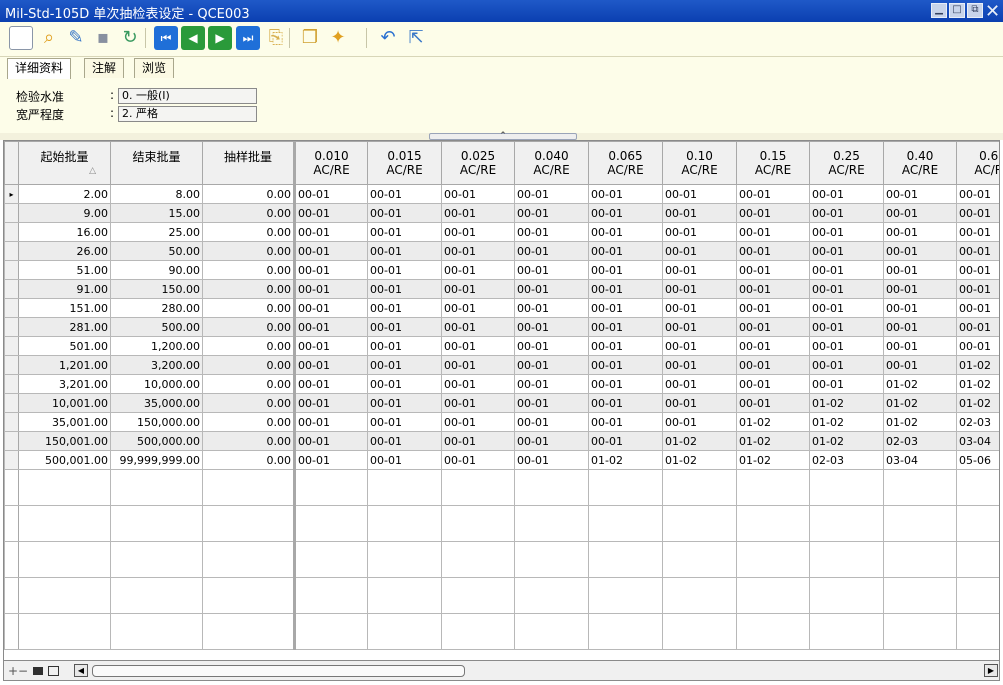  Describe the element at coordinates (103, 38) in the screenshot. I see `save-icon: ▪` at that location.